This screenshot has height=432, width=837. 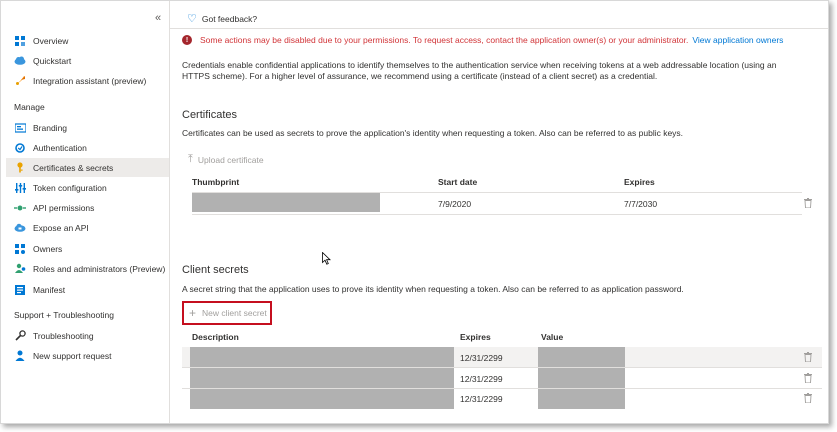 What do you see at coordinates (187, 40) in the screenshot?
I see `error-icon: !` at bounding box center [187, 40].